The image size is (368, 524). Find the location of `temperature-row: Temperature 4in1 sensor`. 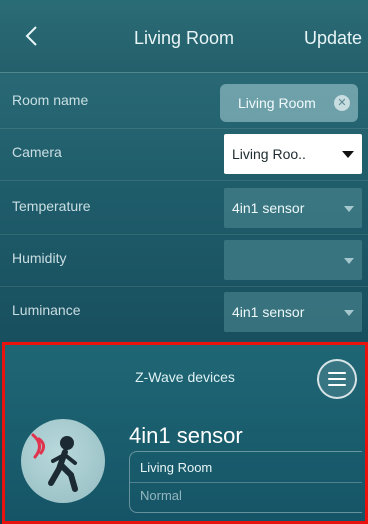

temperature-row: Temperature 4in1 sensor is located at coordinates (184, 208).